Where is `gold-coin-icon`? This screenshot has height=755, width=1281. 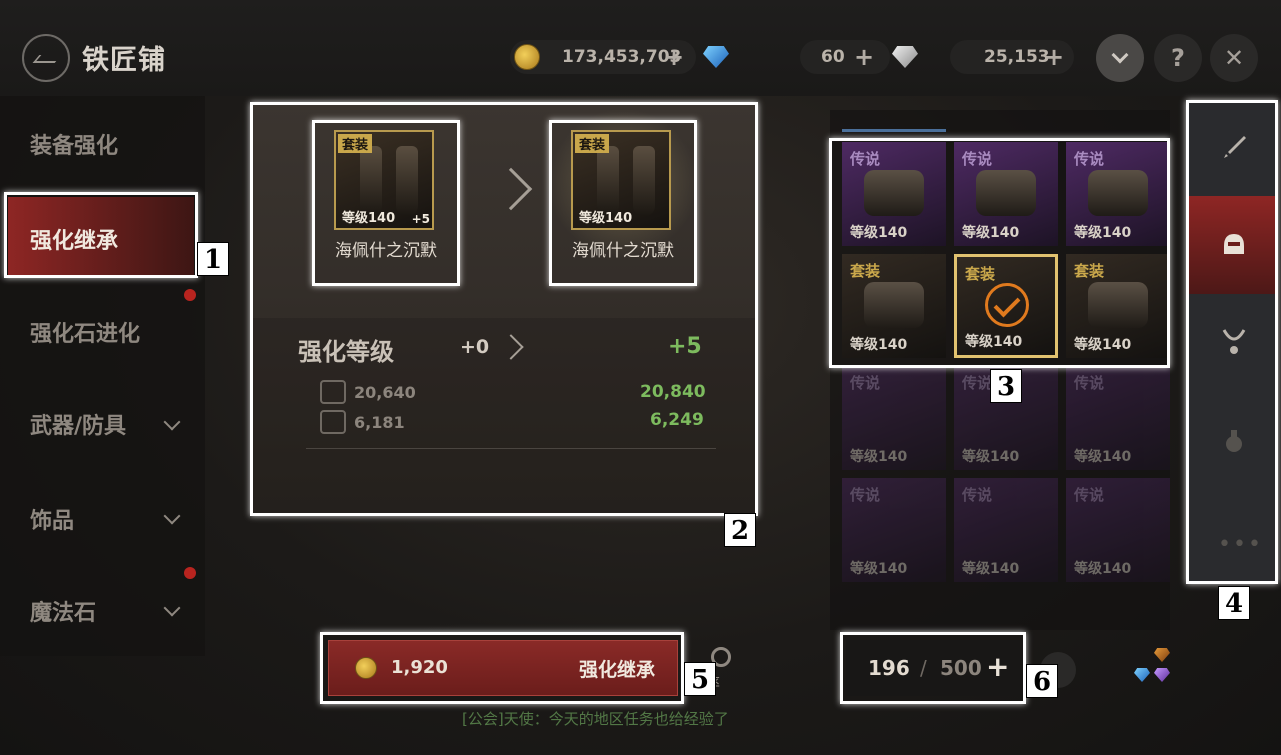
gold-coin-icon is located at coordinates (527, 57).